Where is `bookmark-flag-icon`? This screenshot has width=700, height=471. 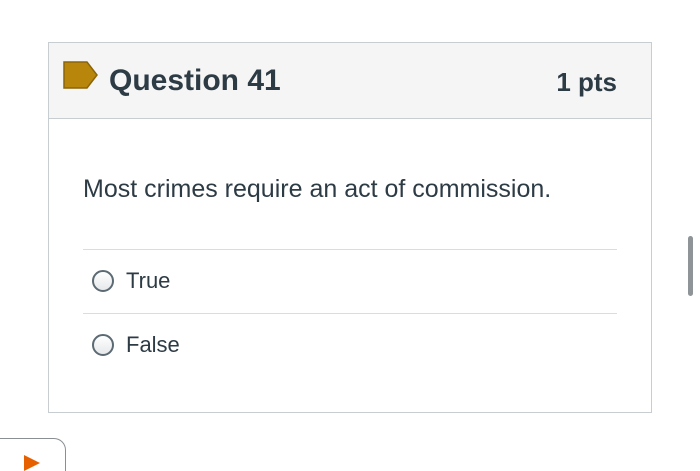
bookmark-flag-icon is located at coordinates (81, 75).